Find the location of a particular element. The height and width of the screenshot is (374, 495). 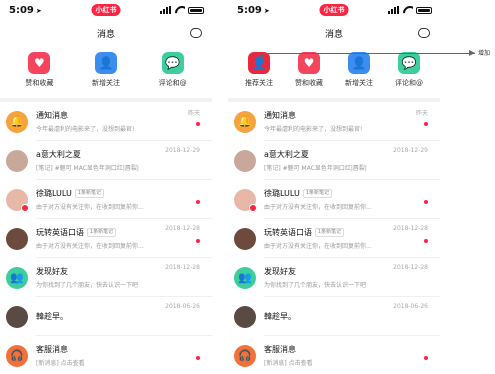

row-title: 通知消息 is located at coordinates (280, 115).